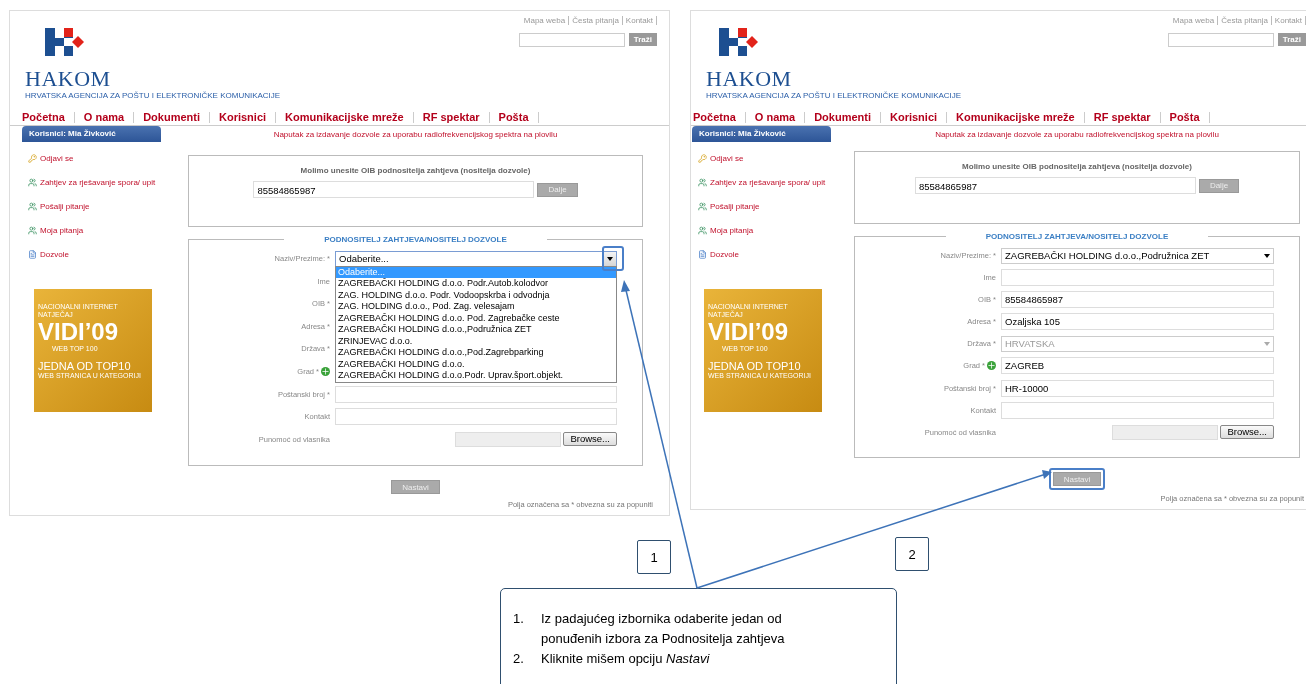 The height and width of the screenshot is (684, 1306). I want to click on instruction-text: Kliknite mišem opciju Nastavi, so click(626, 659).